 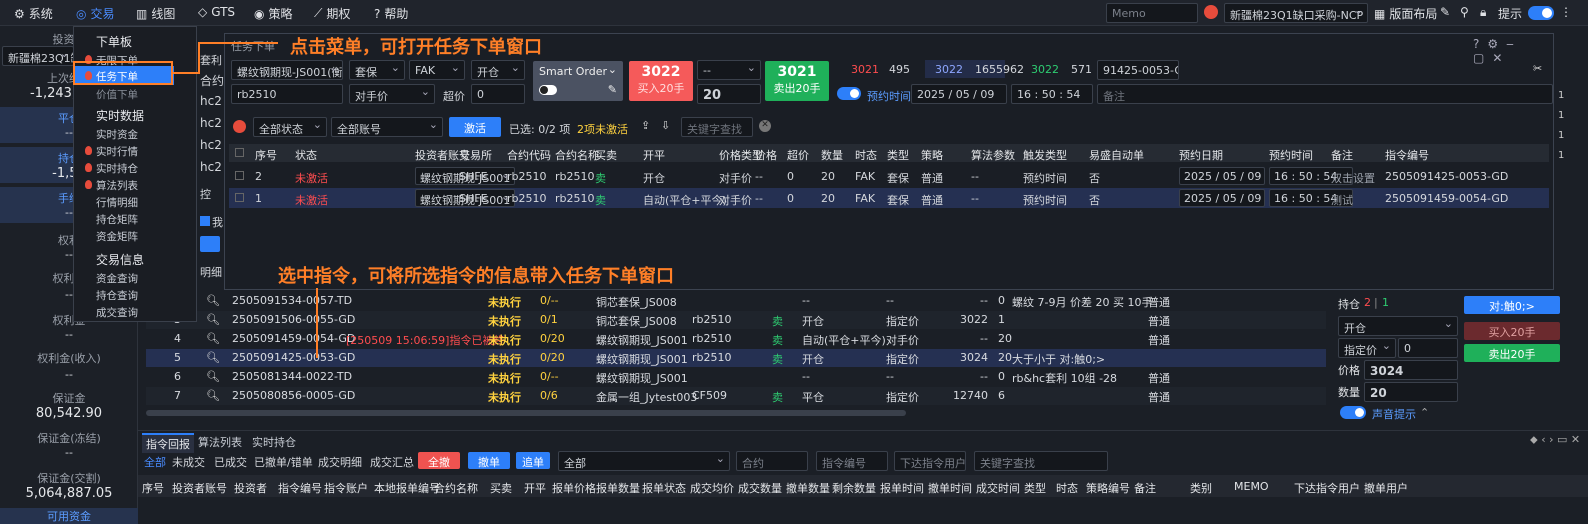 What do you see at coordinates (526, 413) in the screenshot?
I see `horizontal-scrollbar` at bounding box center [526, 413].